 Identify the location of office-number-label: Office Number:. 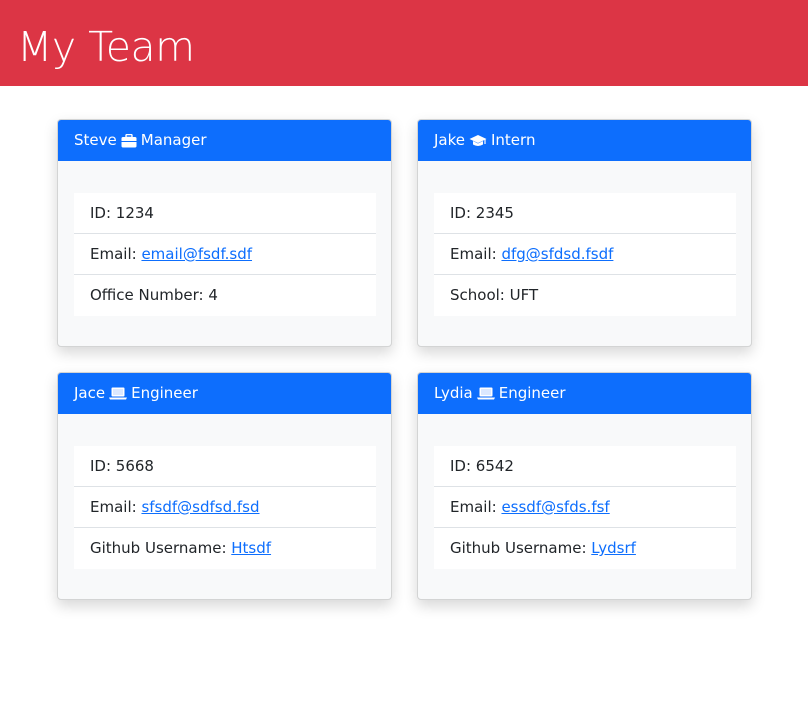
(149, 295).